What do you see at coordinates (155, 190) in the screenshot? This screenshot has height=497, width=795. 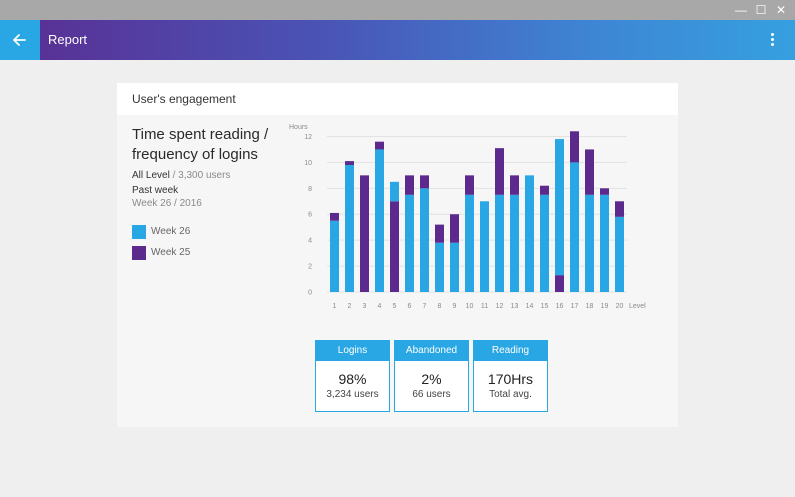 I see `period-label: Past week` at bounding box center [155, 190].